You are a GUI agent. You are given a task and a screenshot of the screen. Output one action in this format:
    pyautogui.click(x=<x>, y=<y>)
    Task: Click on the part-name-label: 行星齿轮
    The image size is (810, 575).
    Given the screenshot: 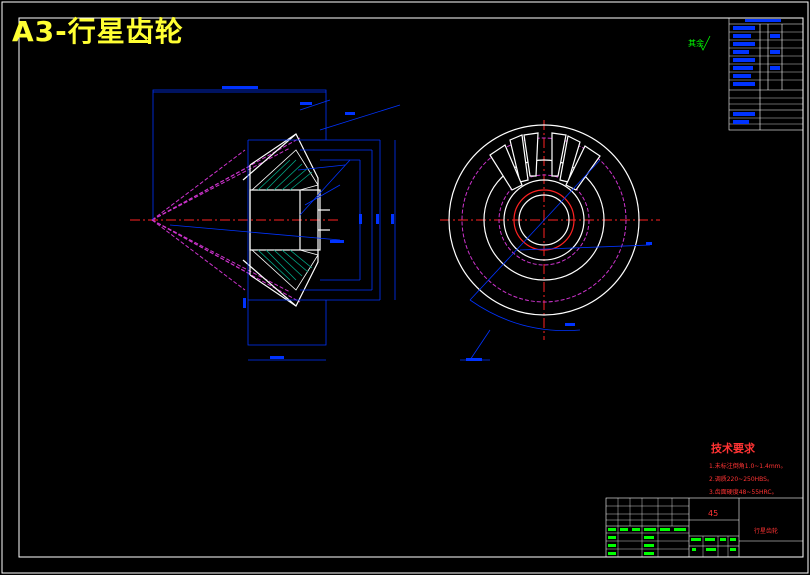 What is the action you would take?
    pyautogui.click(x=766, y=531)
    